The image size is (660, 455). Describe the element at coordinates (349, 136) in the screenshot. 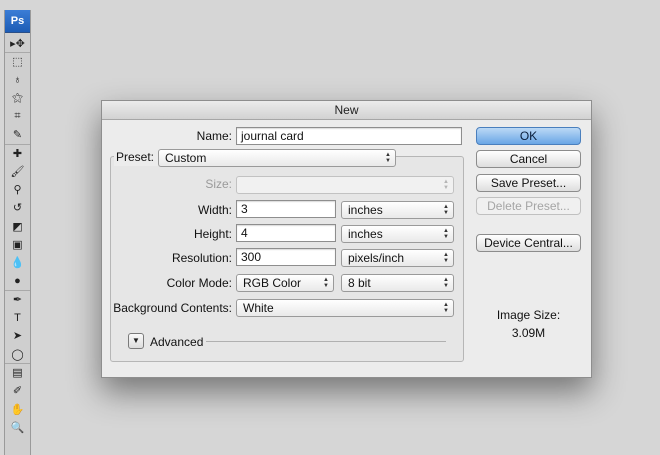

I see `name-input: journal card` at that location.